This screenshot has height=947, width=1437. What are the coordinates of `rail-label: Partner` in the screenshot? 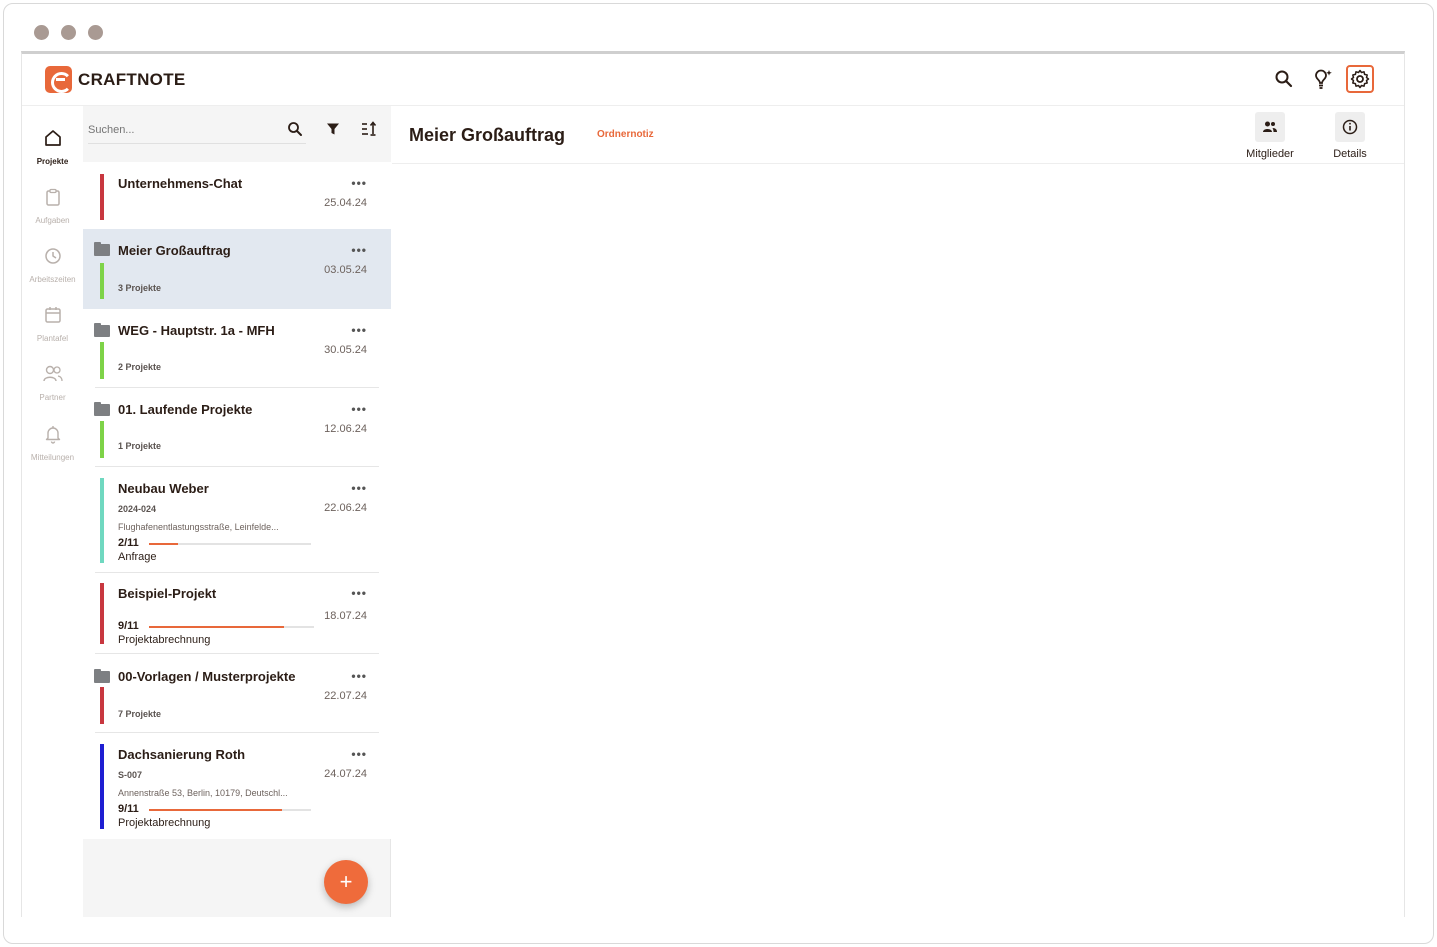 It's located at (52, 397).